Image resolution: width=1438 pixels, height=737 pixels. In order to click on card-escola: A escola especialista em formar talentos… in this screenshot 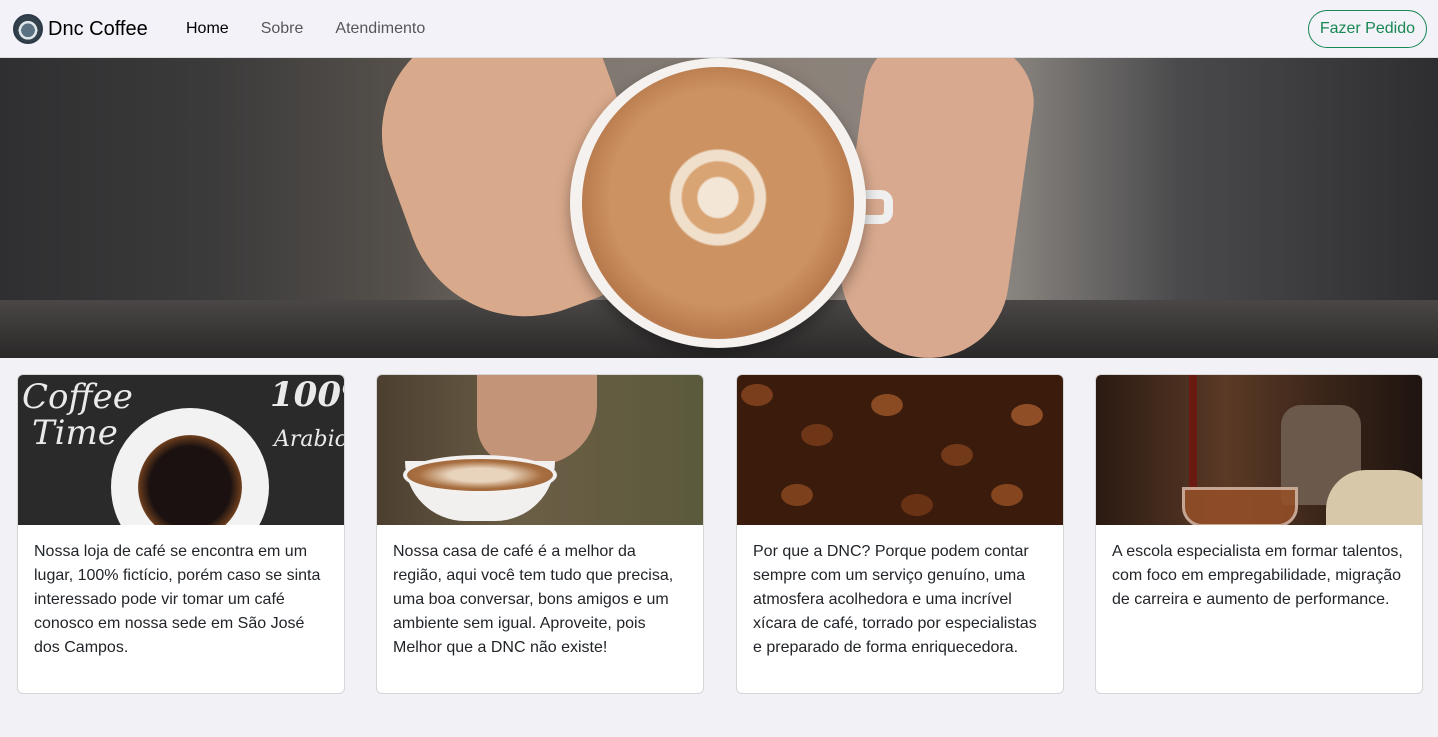, I will do `click(1259, 534)`.